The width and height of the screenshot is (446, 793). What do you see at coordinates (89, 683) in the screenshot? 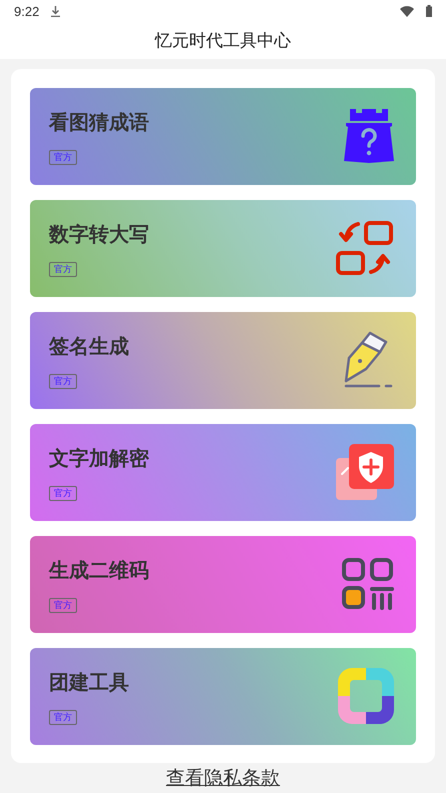
I see `tool-title: 团建工具` at bounding box center [89, 683].